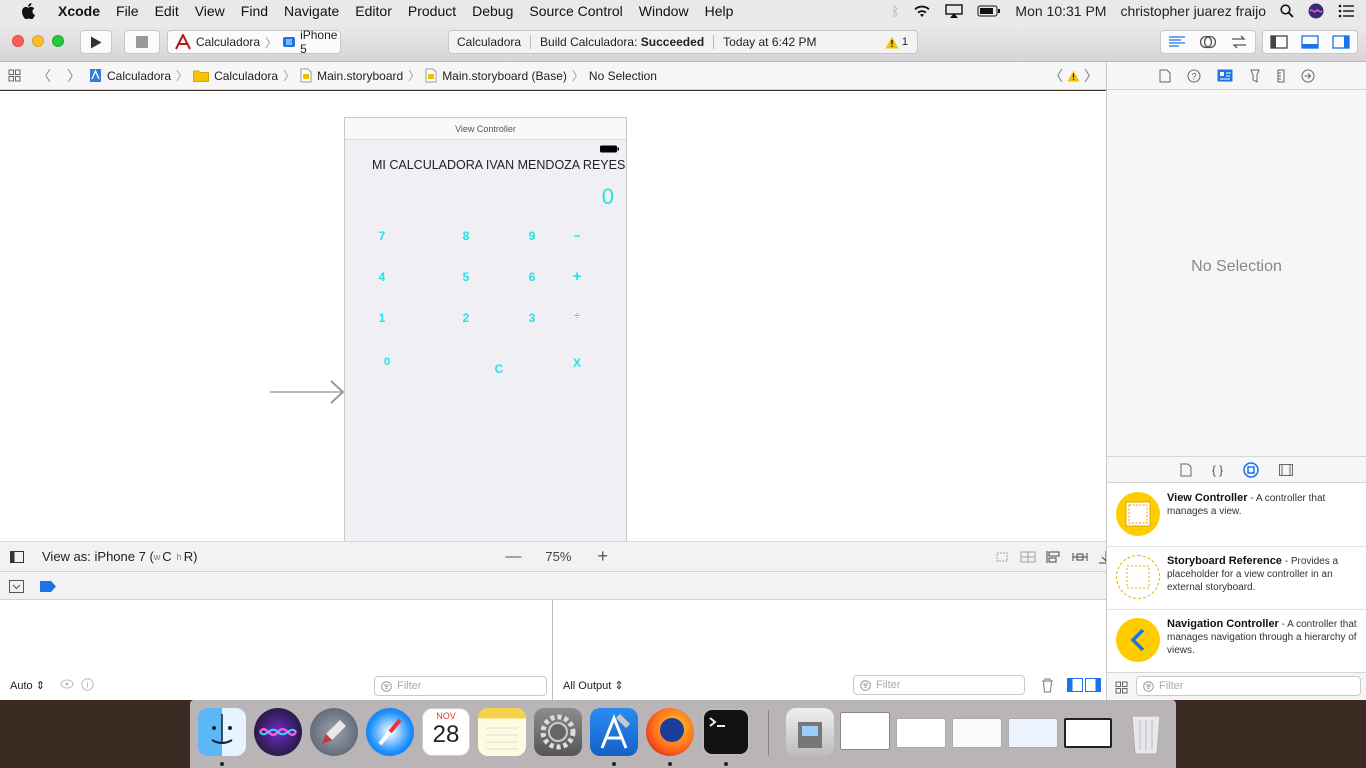 The image size is (1366, 768). What do you see at coordinates (1047, 687) in the screenshot?
I see `trash-console-icon` at bounding box center [1047, 687].